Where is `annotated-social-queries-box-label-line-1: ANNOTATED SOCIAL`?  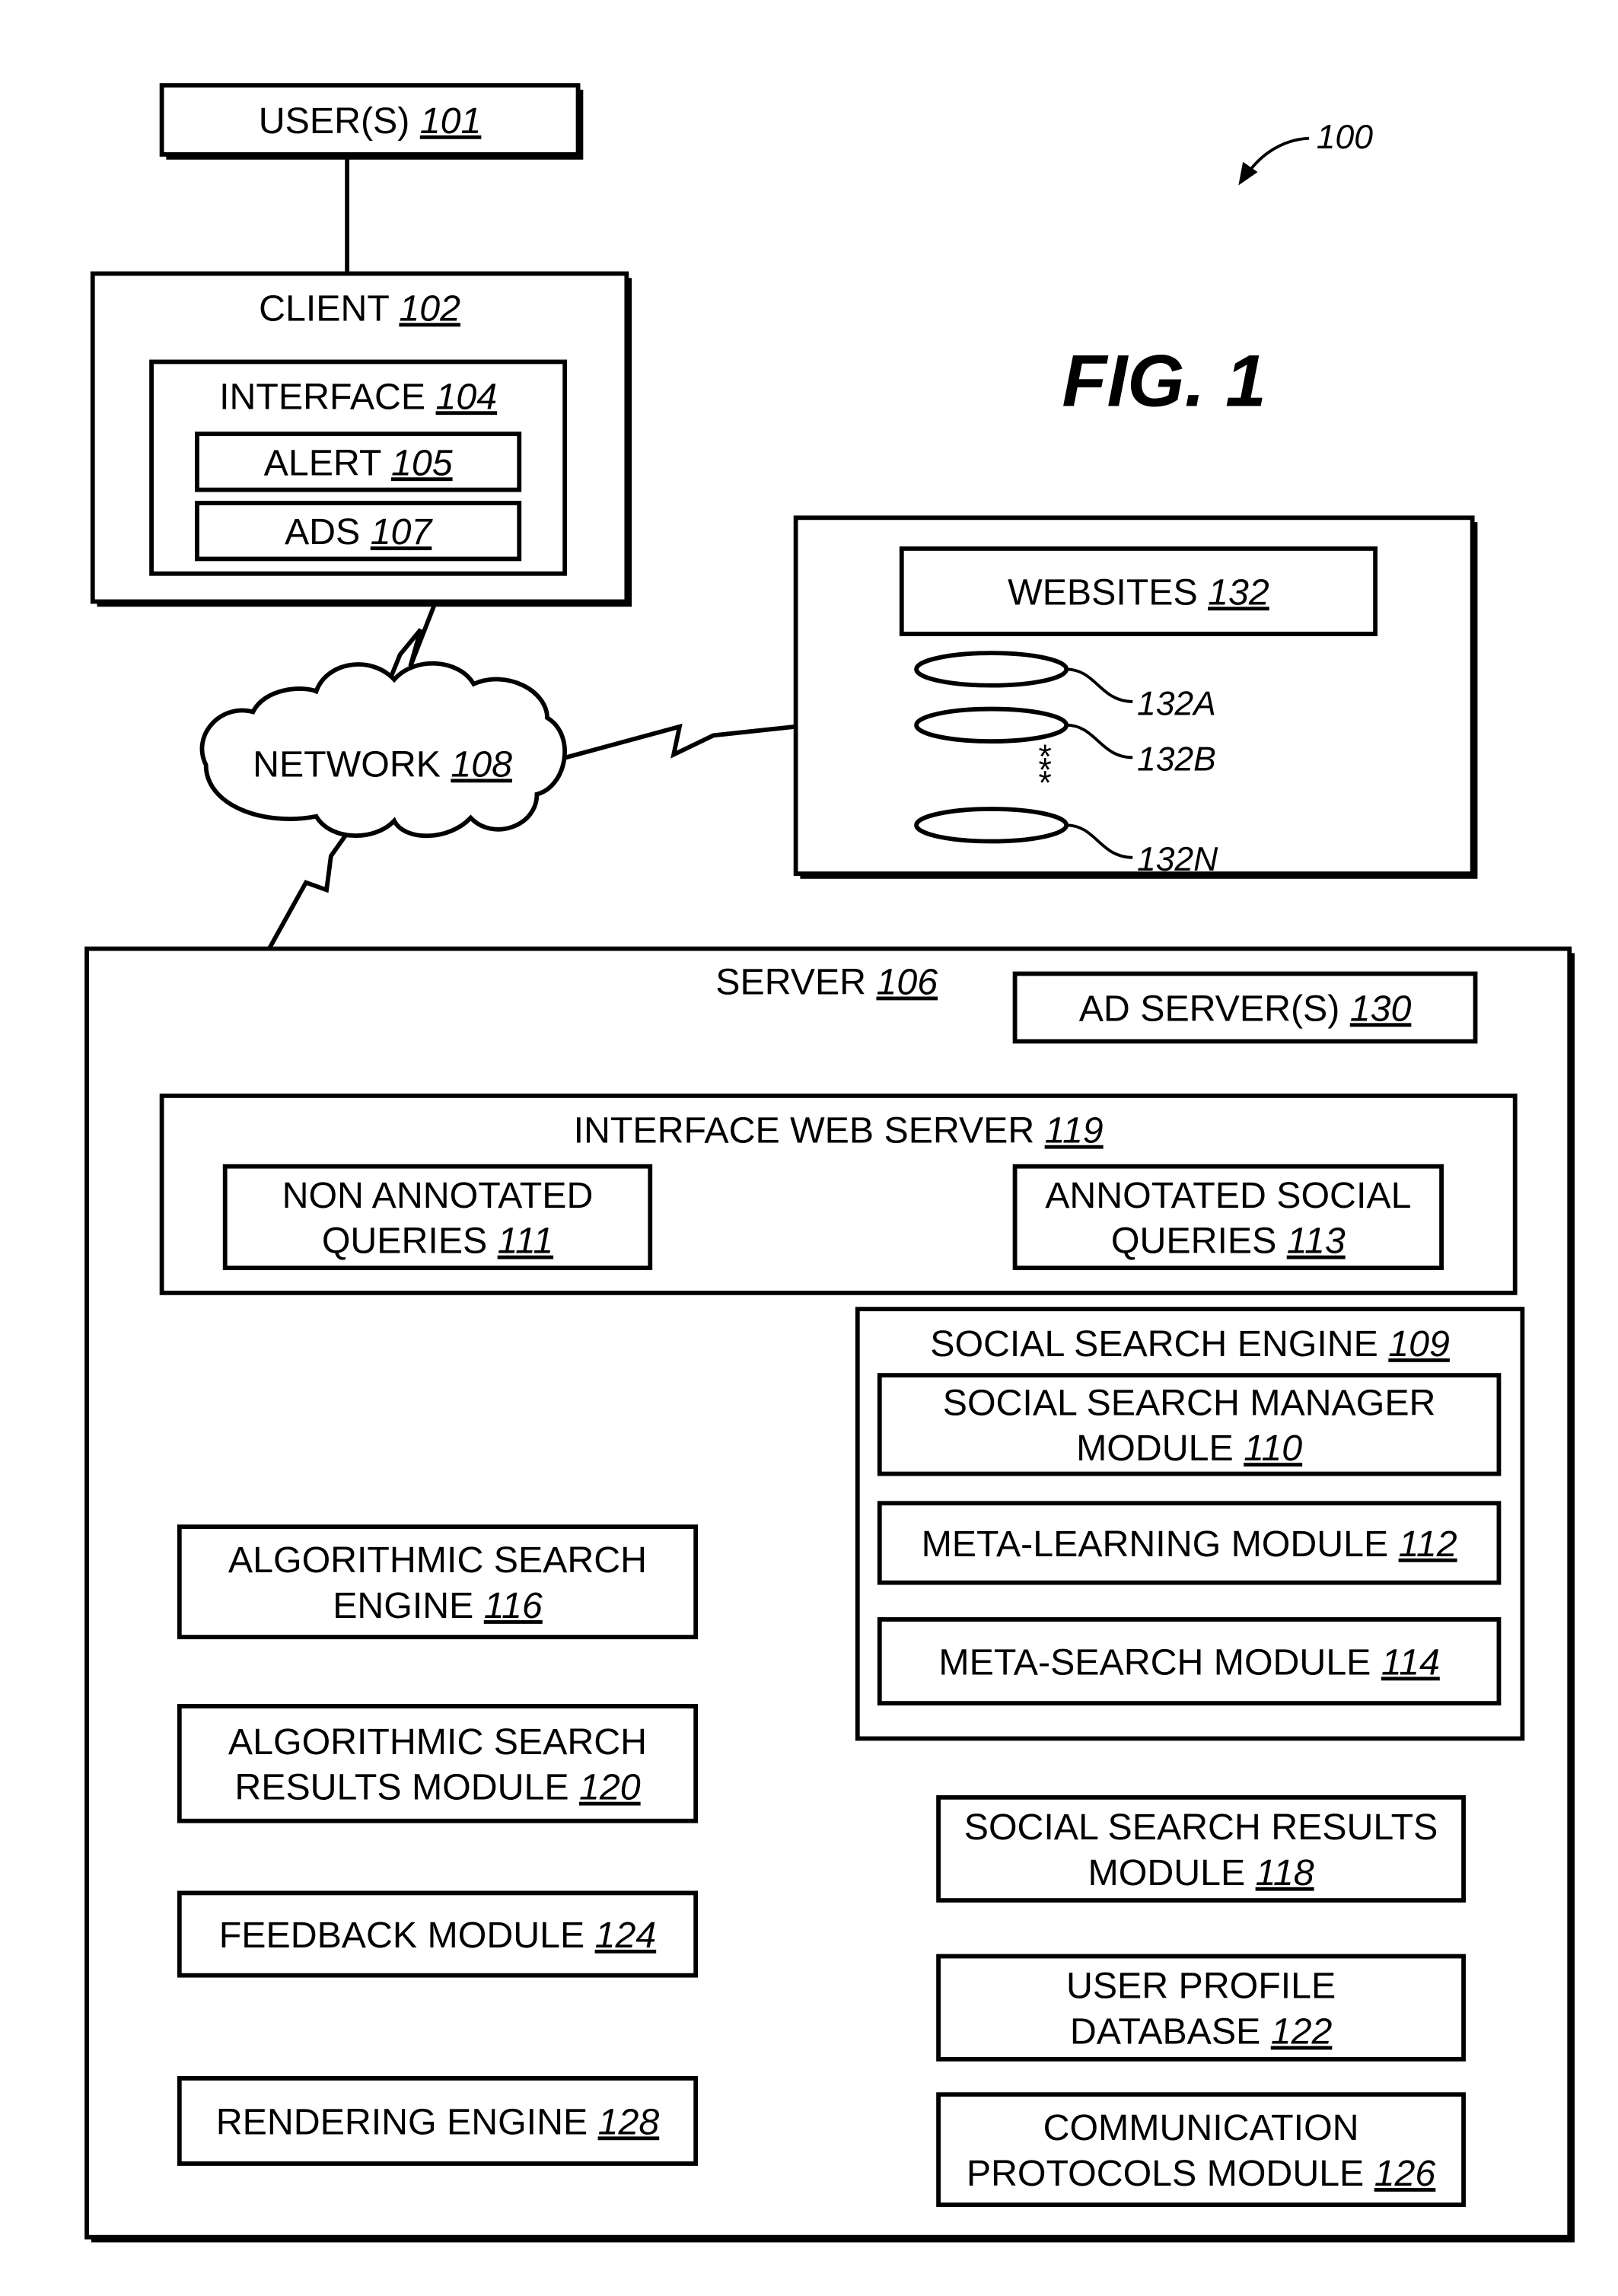 annotated-social-queries-box-label-line-1: ANNOTATED SOCIAL is located at coordinates (1228, 1195).